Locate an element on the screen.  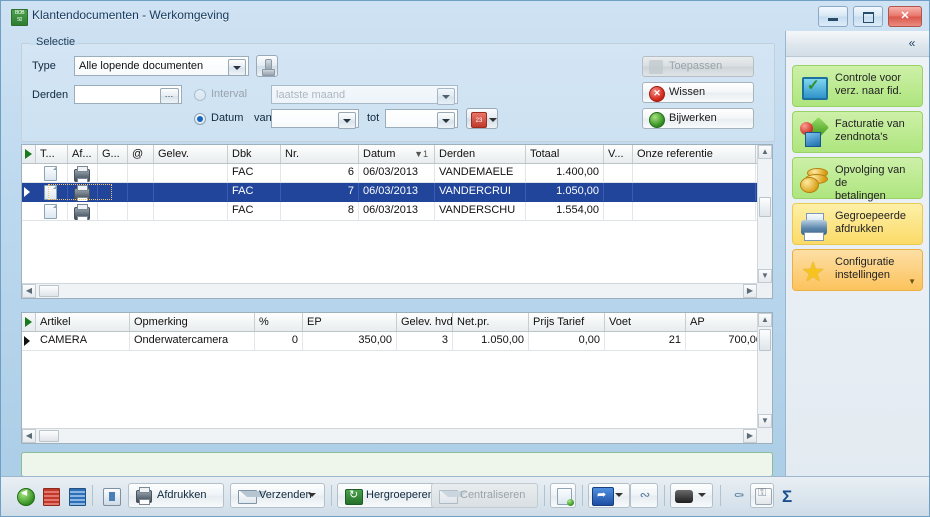
sidebar-item-4: Gegroepeerde afdrukken is located at coordinates (857, 224).